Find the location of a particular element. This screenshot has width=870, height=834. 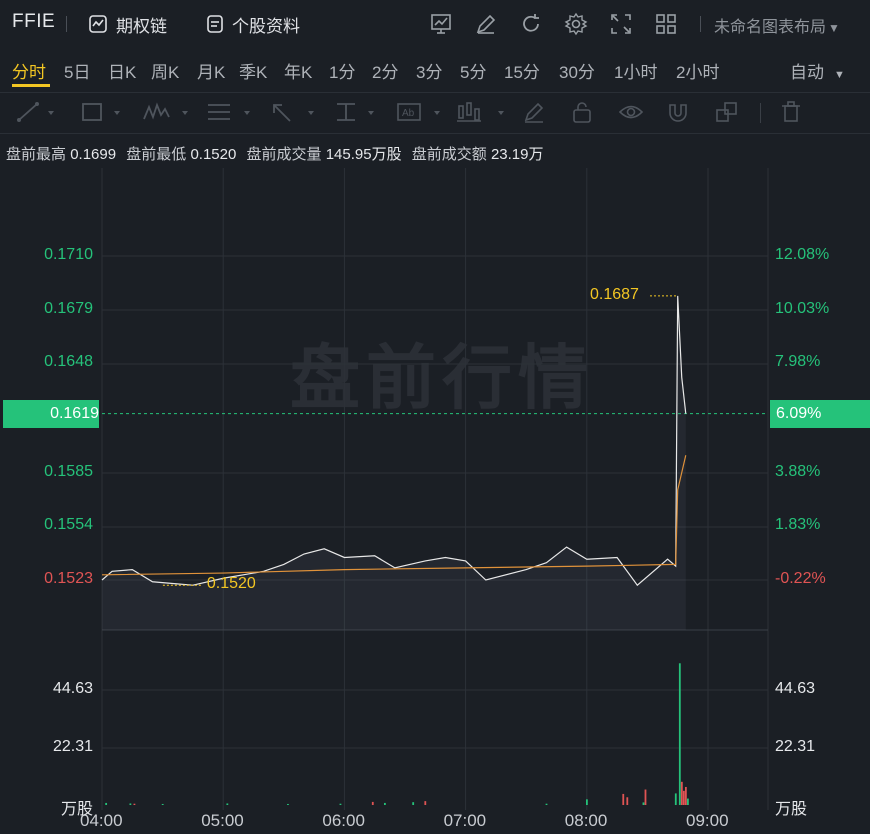

fullscreen-icon is located at coordinates (621, 24).